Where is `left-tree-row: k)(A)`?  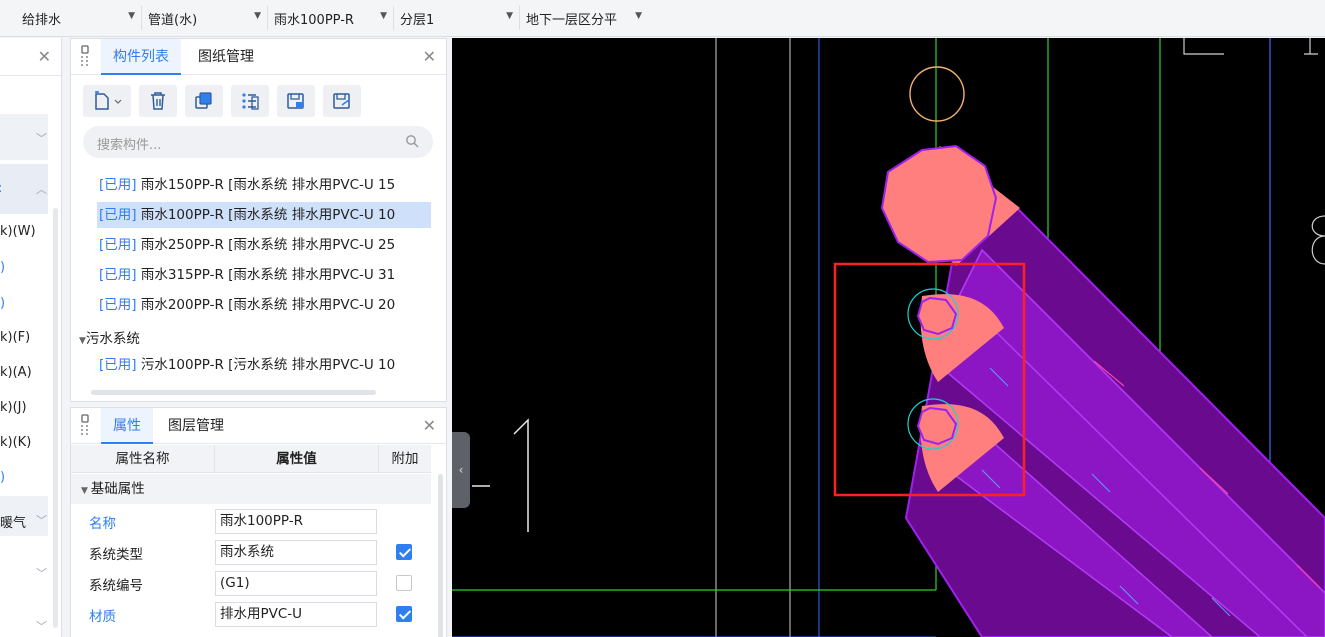
left-tree-row: k)(A) is located at coordinates (24, 372).